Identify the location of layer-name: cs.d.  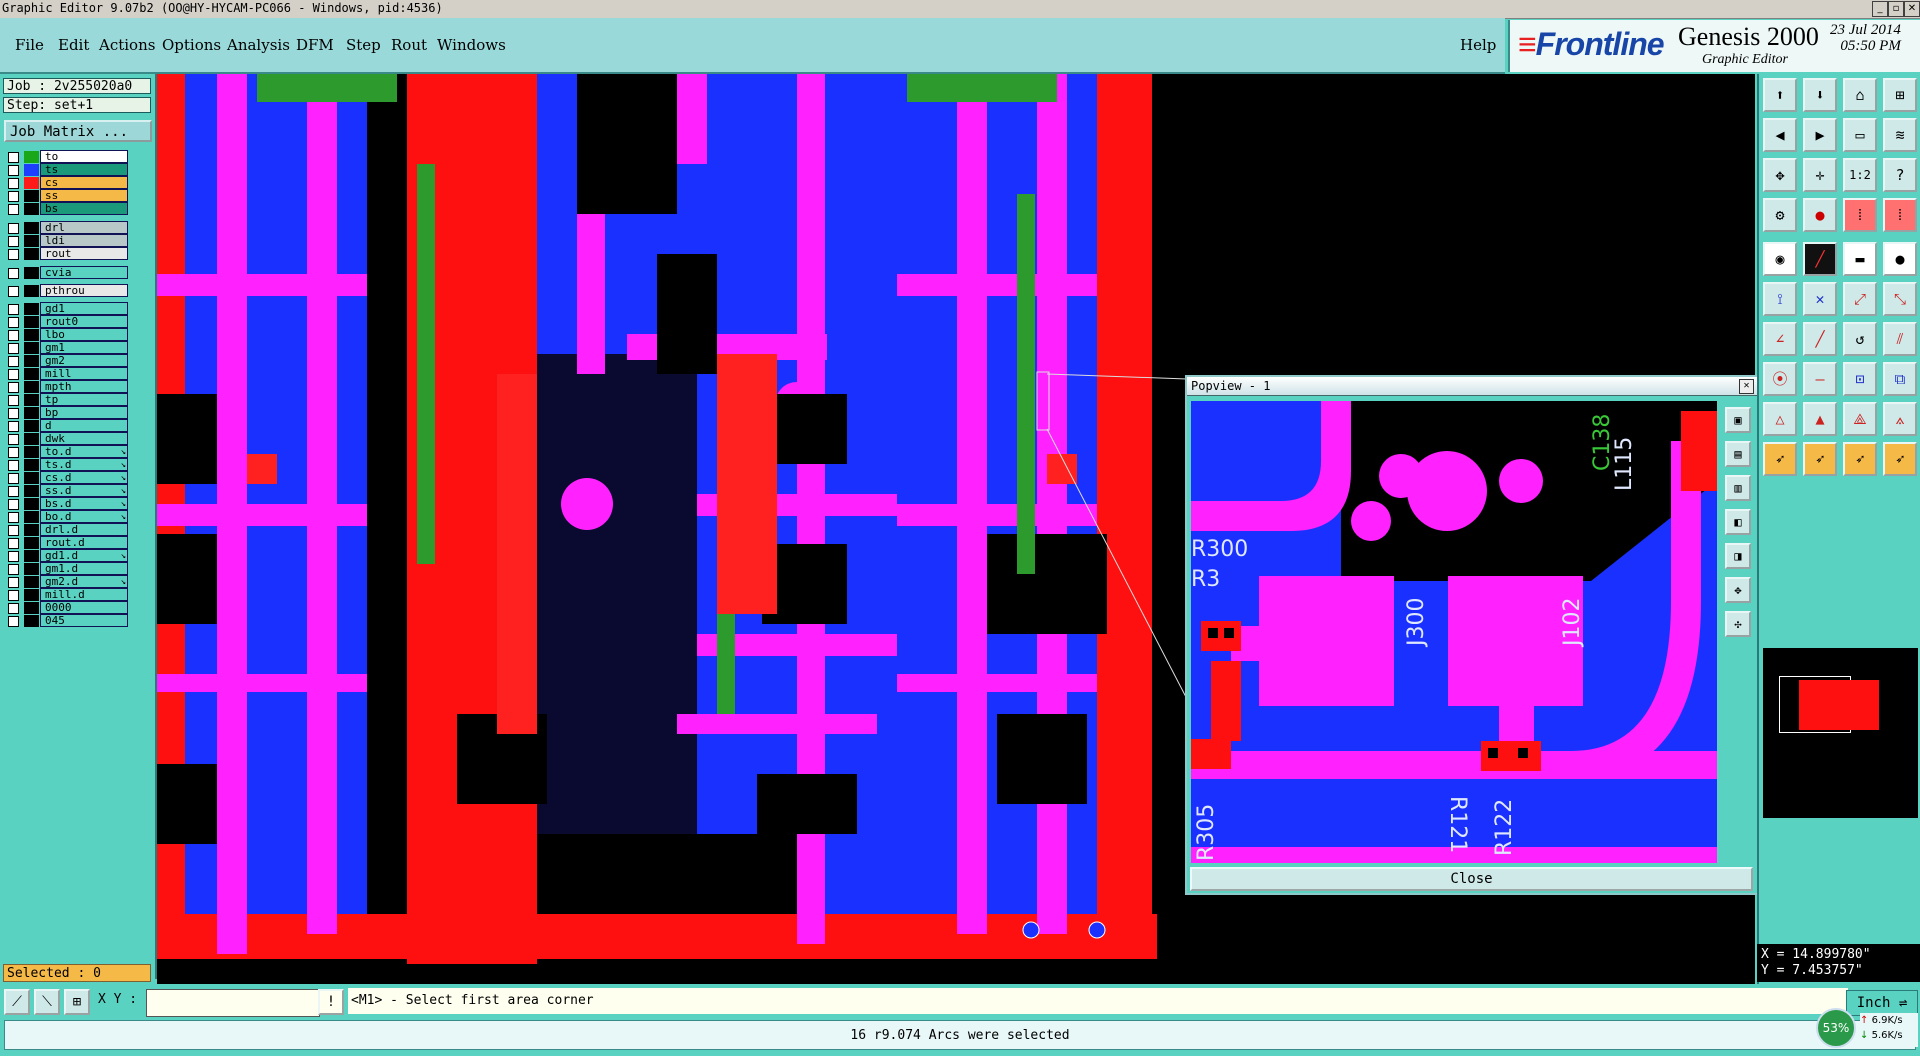
(84, 477).